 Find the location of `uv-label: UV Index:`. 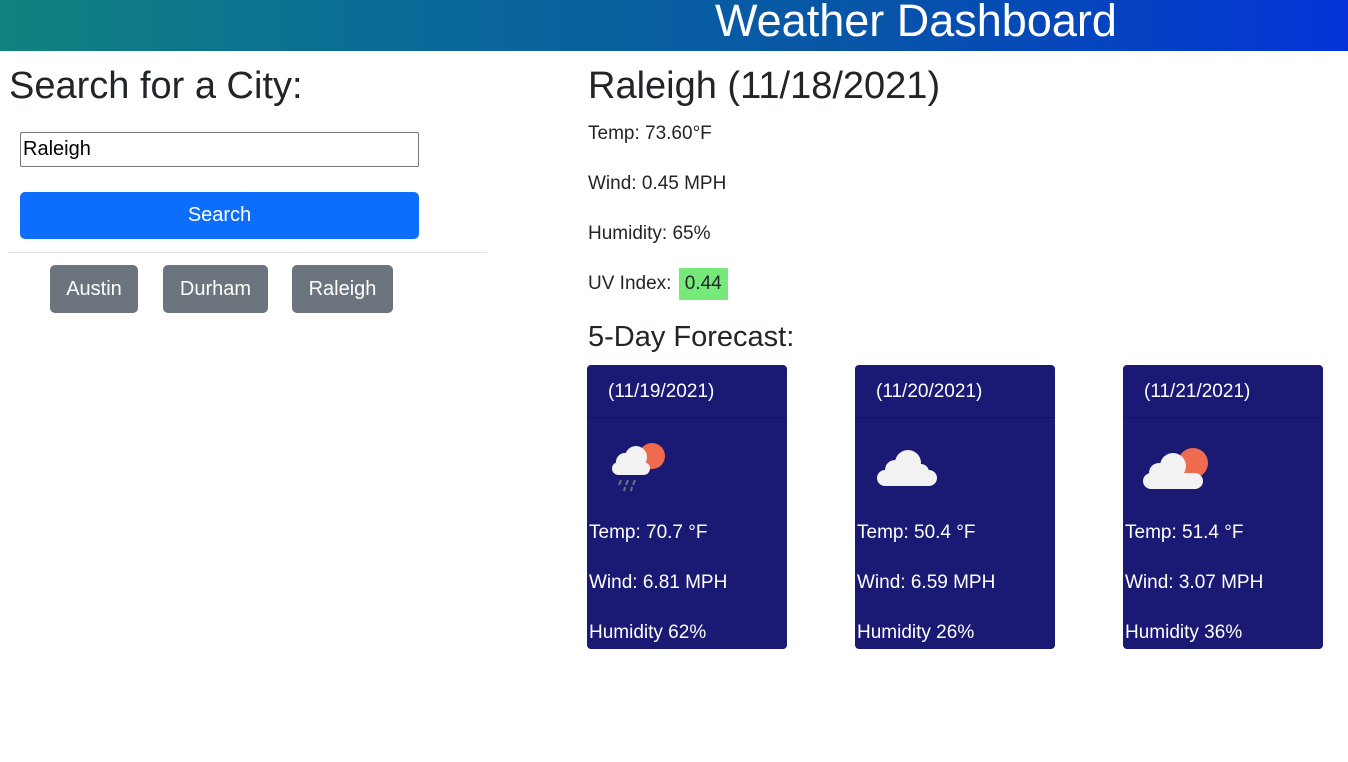

uv-label: UV Index: is located at coordinates (630, 283).